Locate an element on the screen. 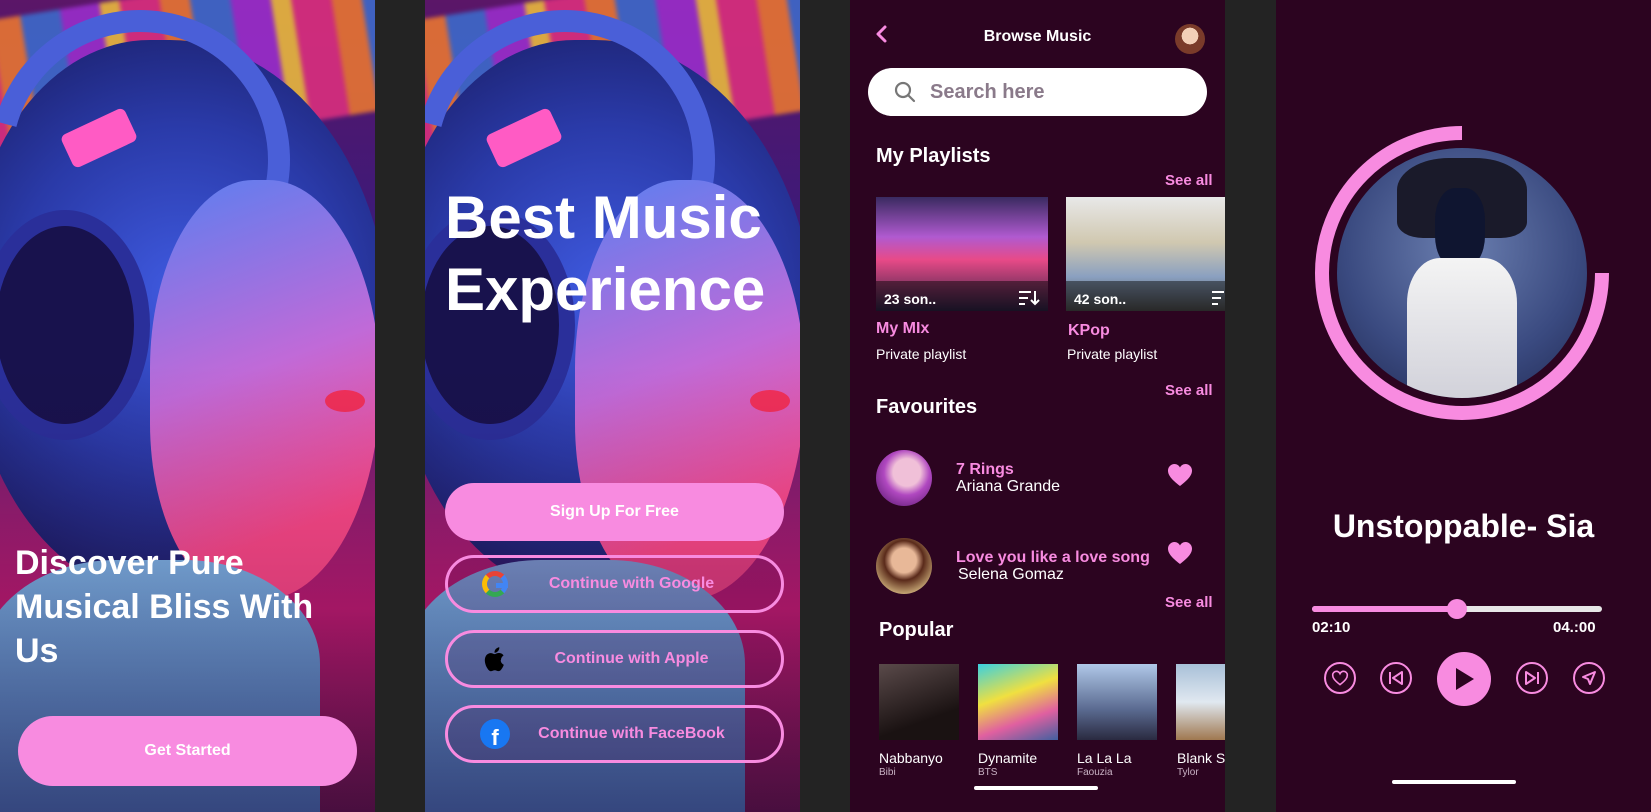  facebook-signin-button: f Continue with FaceBook is located at coordinates (614, 734).